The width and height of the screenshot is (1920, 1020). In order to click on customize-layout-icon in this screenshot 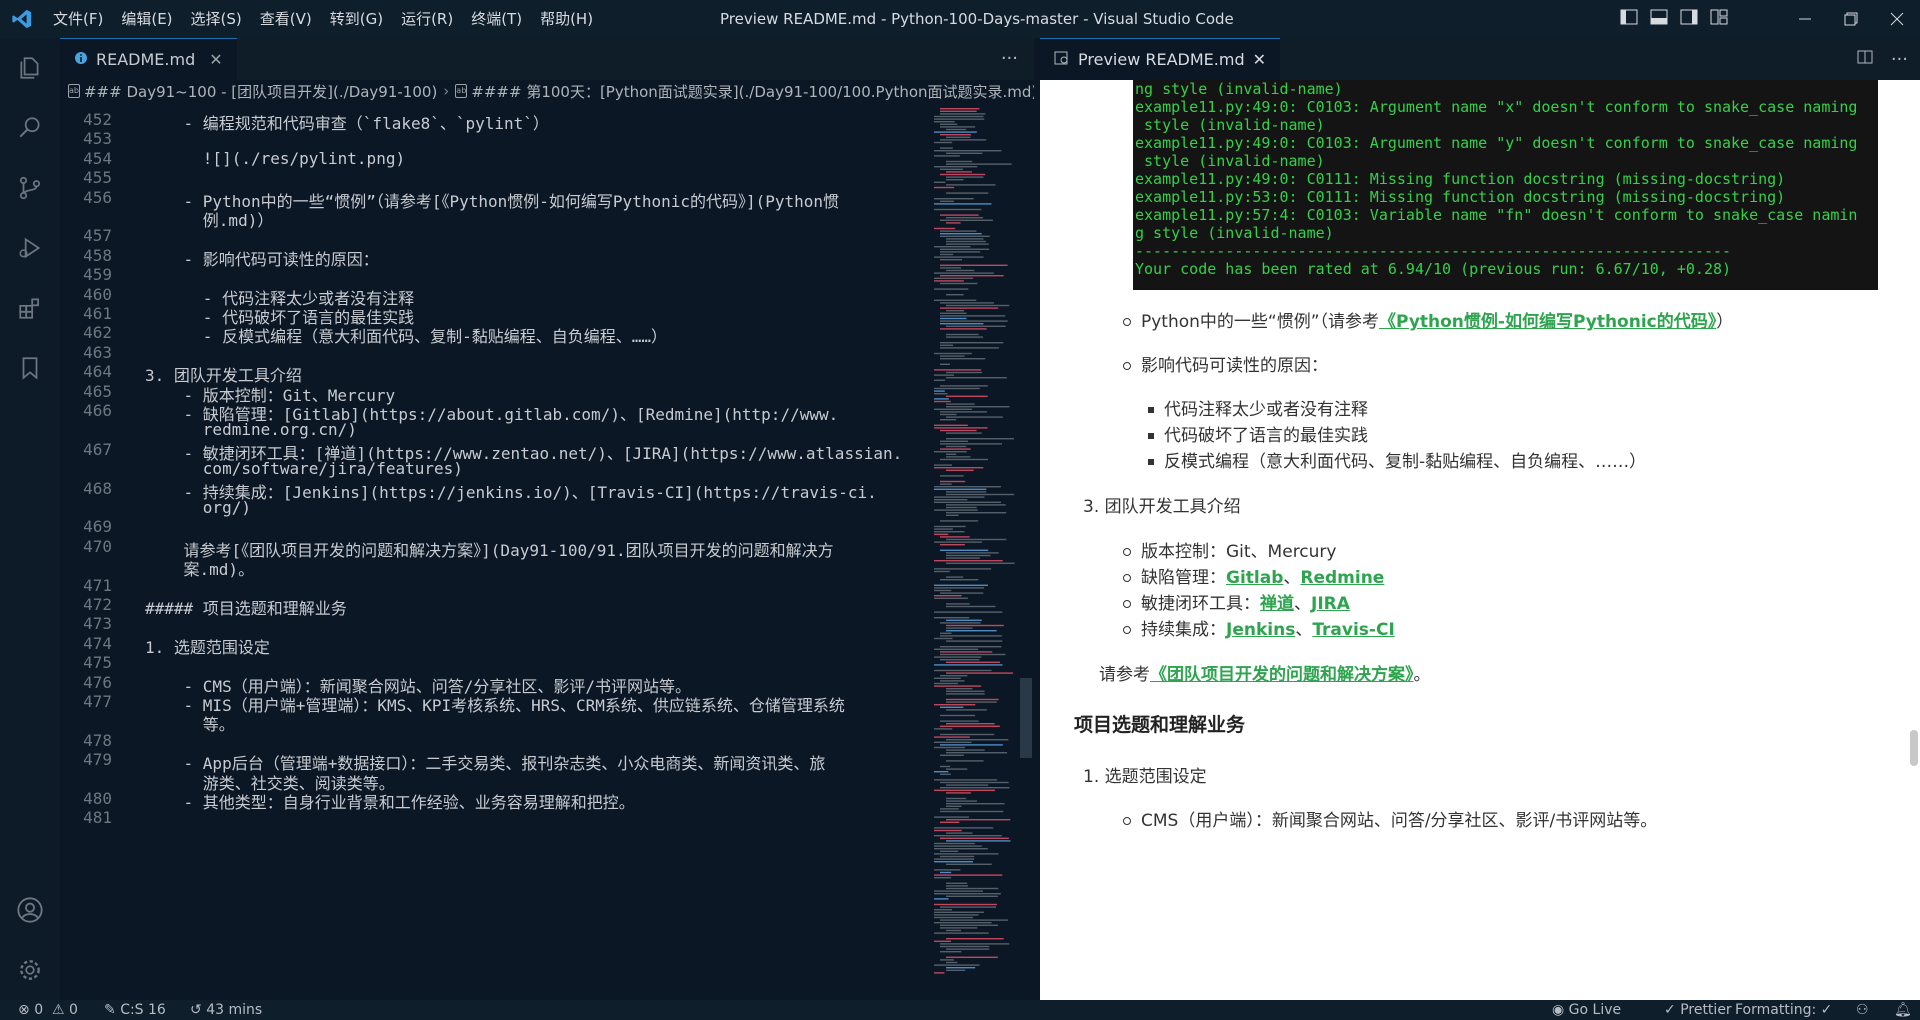, I will do `click(1719, 19)`.